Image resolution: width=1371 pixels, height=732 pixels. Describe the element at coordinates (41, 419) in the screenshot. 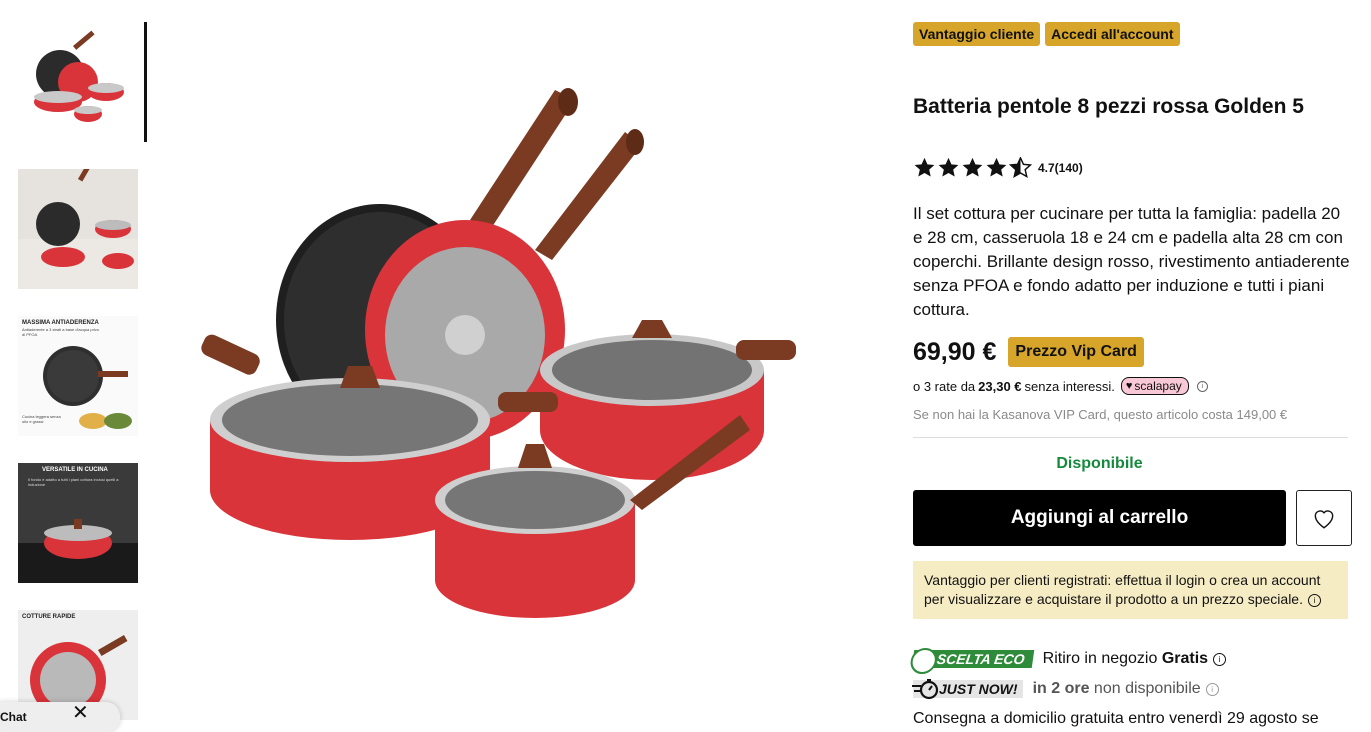

I see `thumbnail-3-extra: Cucina leggera senza olio e grassi` at that location.